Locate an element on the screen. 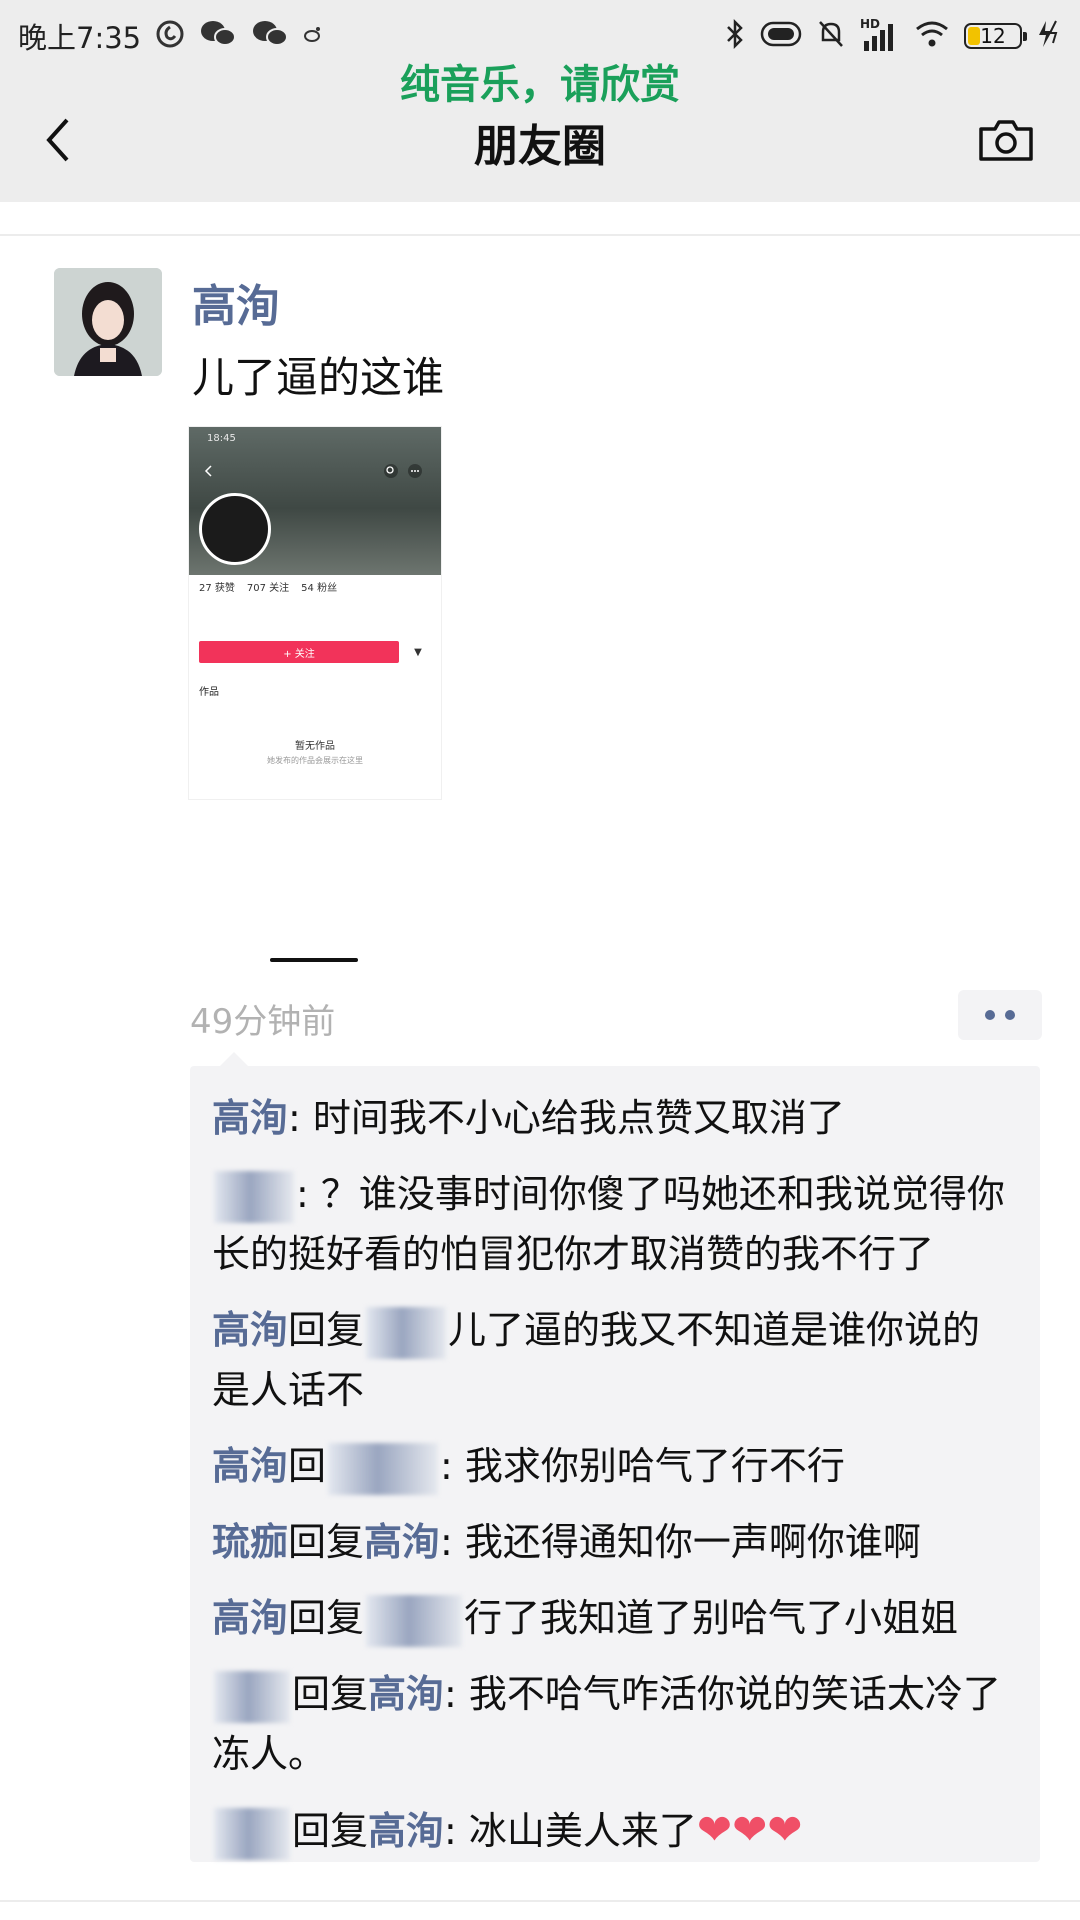  image-stat-followers: 54 粉丝 is located at coordinates (319, 588).